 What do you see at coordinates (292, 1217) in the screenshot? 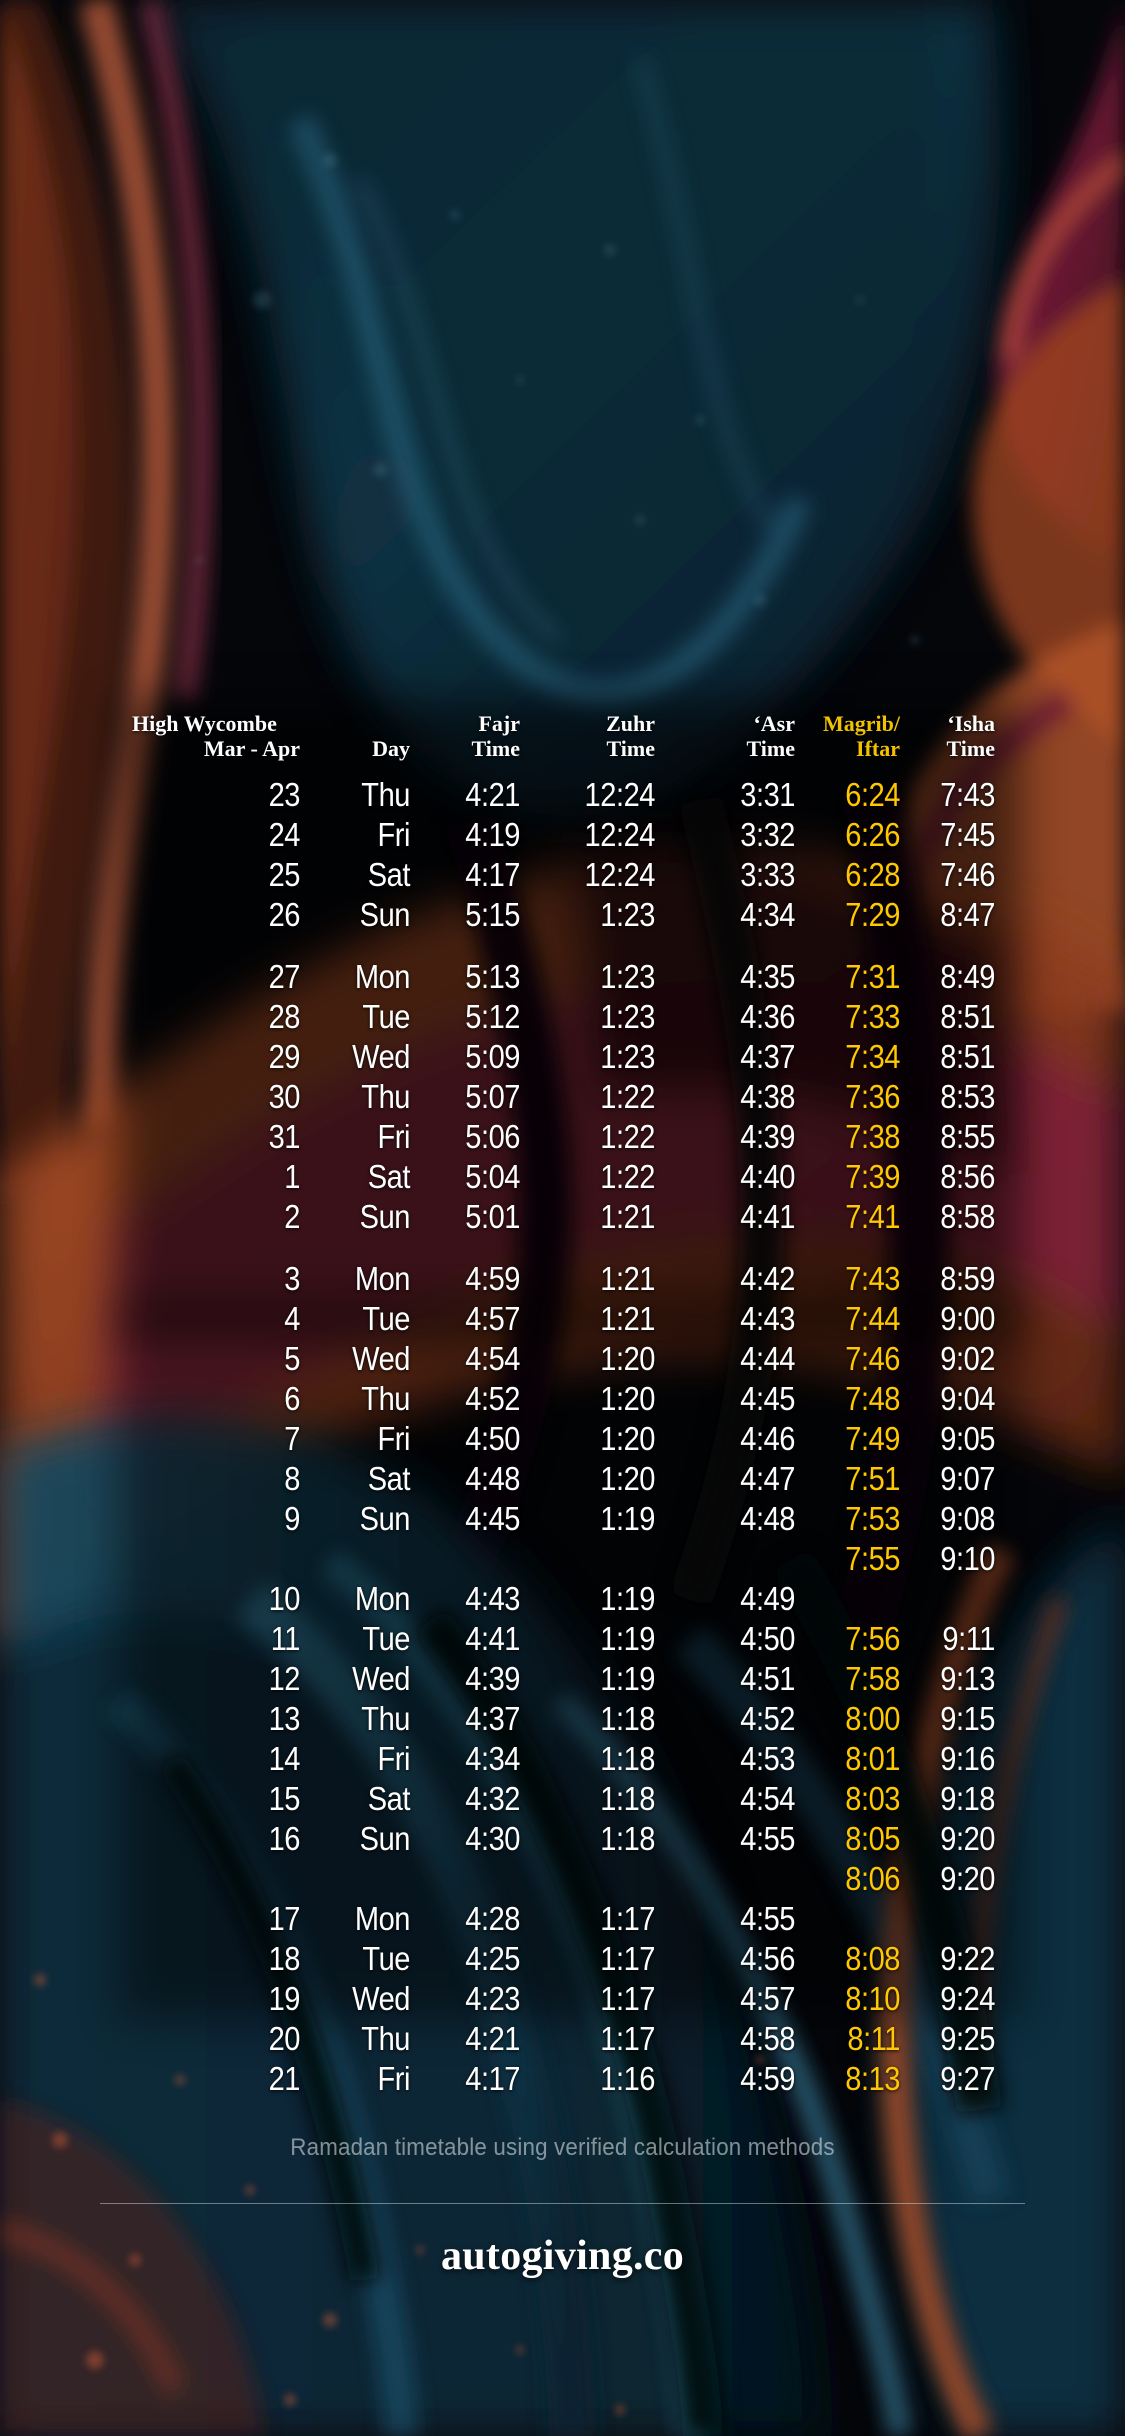
I see `cell-date: 2` at bounding box center [292, 1217].